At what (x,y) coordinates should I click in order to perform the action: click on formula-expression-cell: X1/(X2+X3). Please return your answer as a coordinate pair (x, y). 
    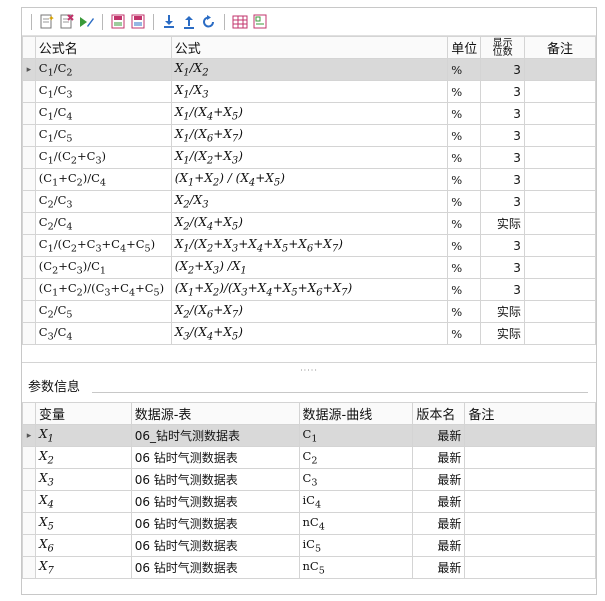
    Looking at the image, I should click on (309, 157).